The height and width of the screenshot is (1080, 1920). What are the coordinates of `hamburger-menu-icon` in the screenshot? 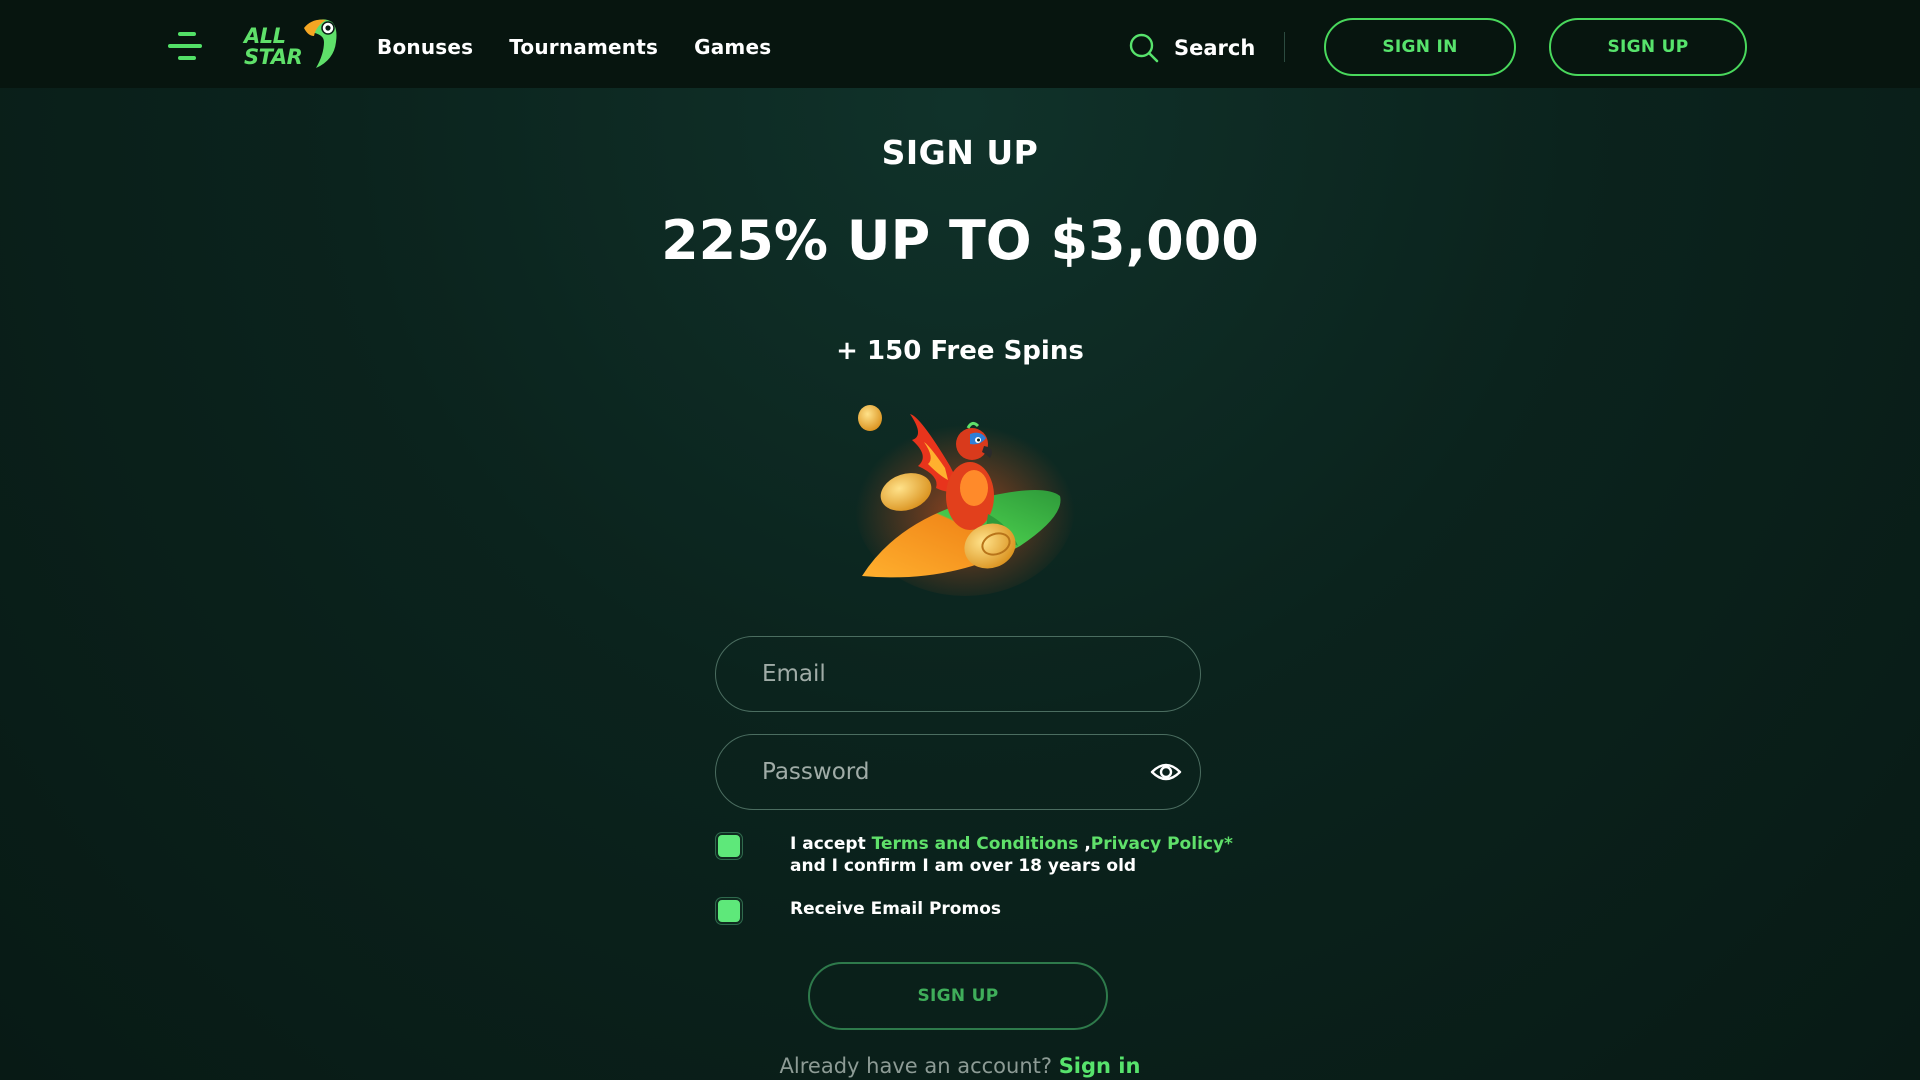 It's located at (185, 46).